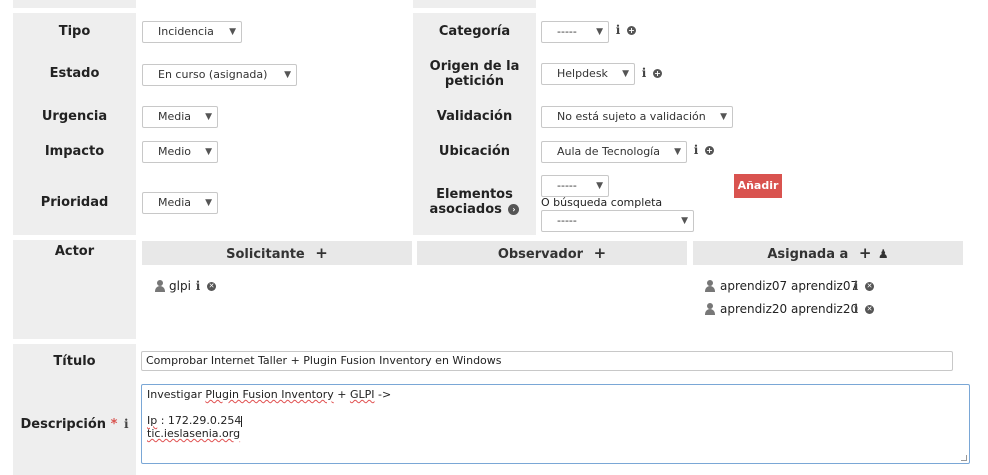 Image resolution: width=988 pixels, height=475 pixels. I want to click on elementos-select: ----- ▼, so click(575, 186).